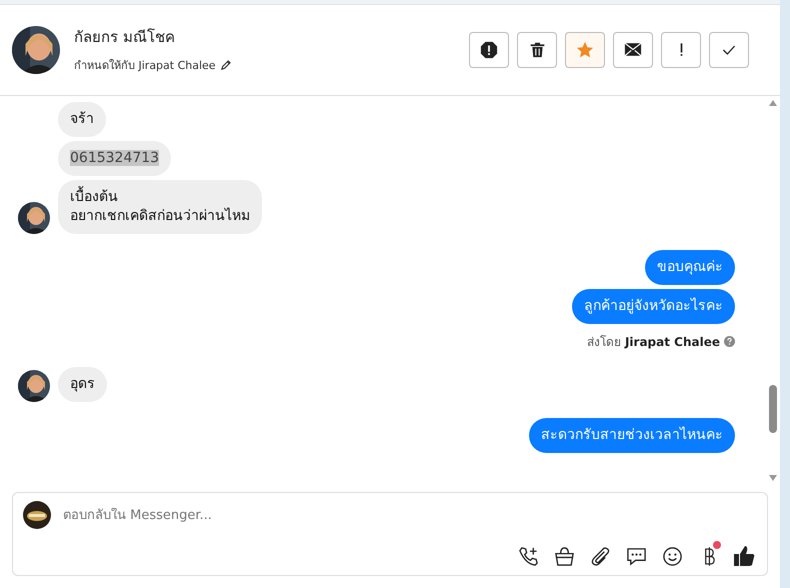 This screenshot has width=790, height=588. Describe the element at coordinates (145, 66) in the screenshot. I see `assigned-to-text: กำหนดให้กับ Jirapat Chalee` at that location.